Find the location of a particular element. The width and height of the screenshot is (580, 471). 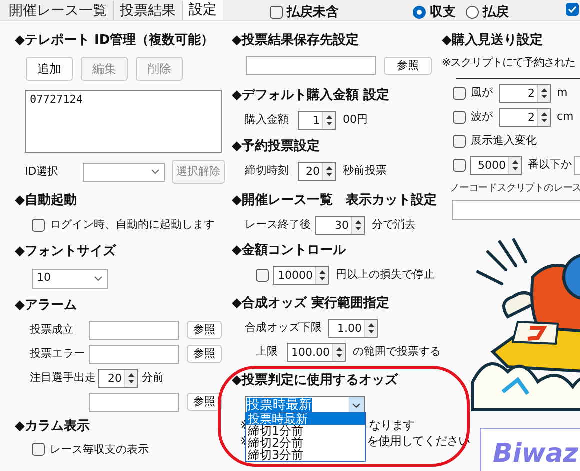

section-heading: ◆フォントサイズ is located at coordinates (65, 251).